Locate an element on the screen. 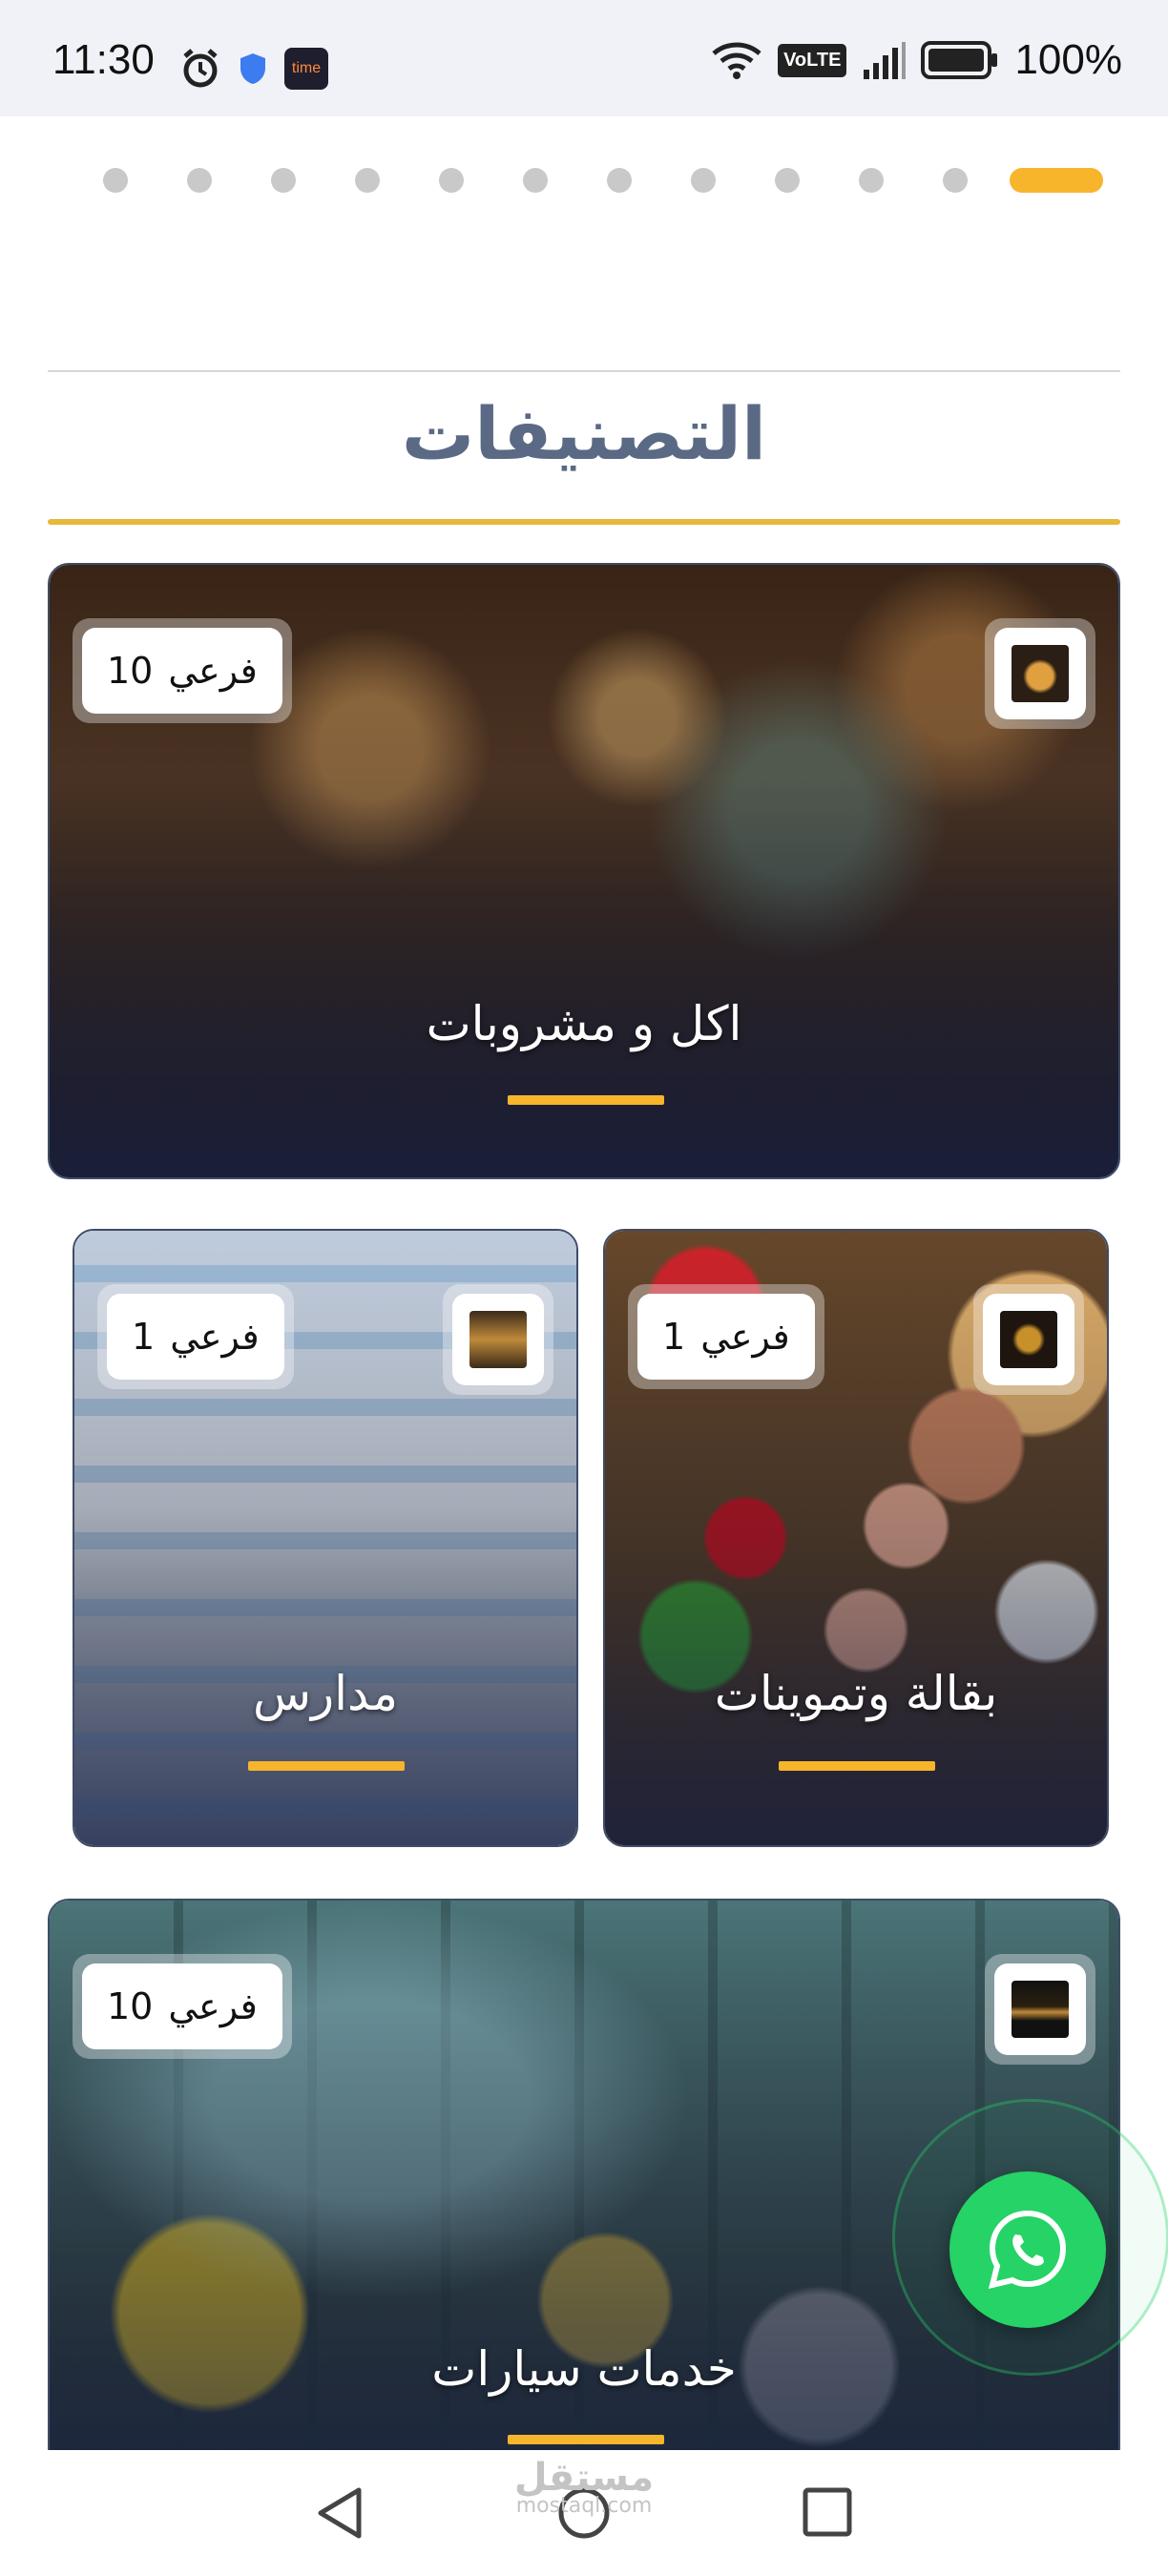  category-name: بقالة وتموينات is located at coordinates (856, 1693).